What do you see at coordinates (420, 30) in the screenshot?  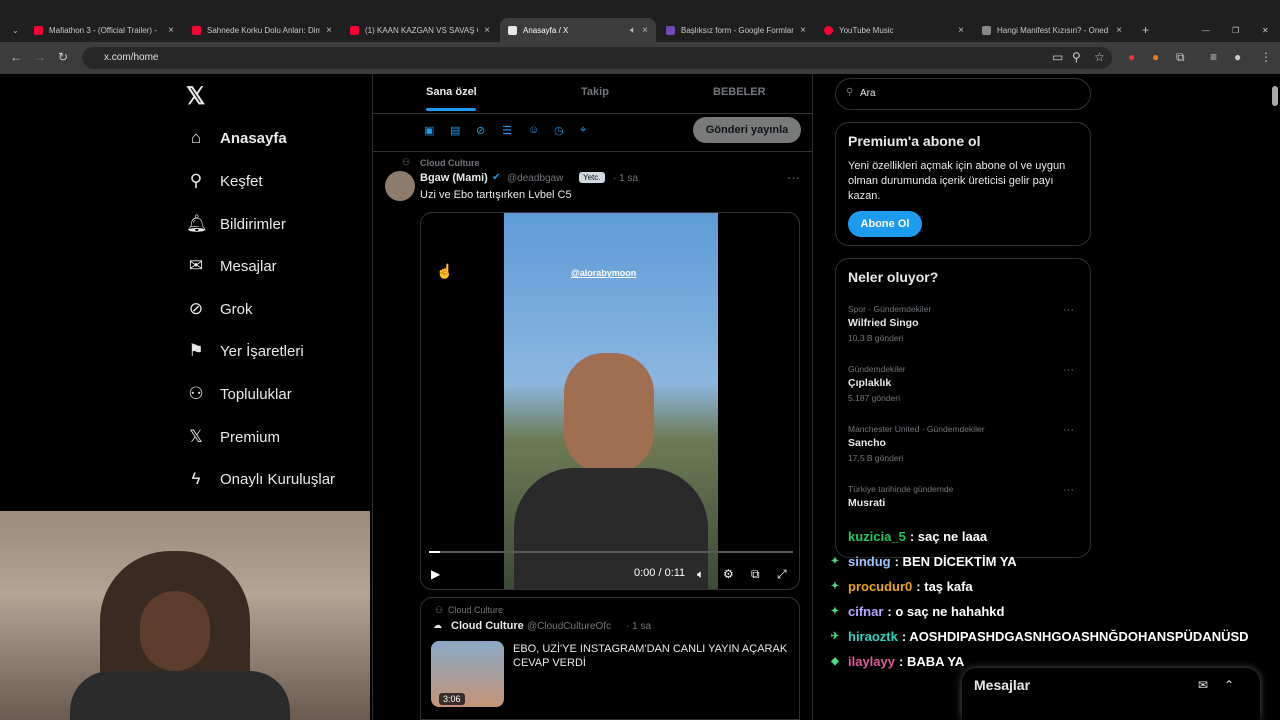 I see `browser-tab-3: (1) KAAN KAZGAN VS SAVAŞ C ×` at bounding box center [420, 30].